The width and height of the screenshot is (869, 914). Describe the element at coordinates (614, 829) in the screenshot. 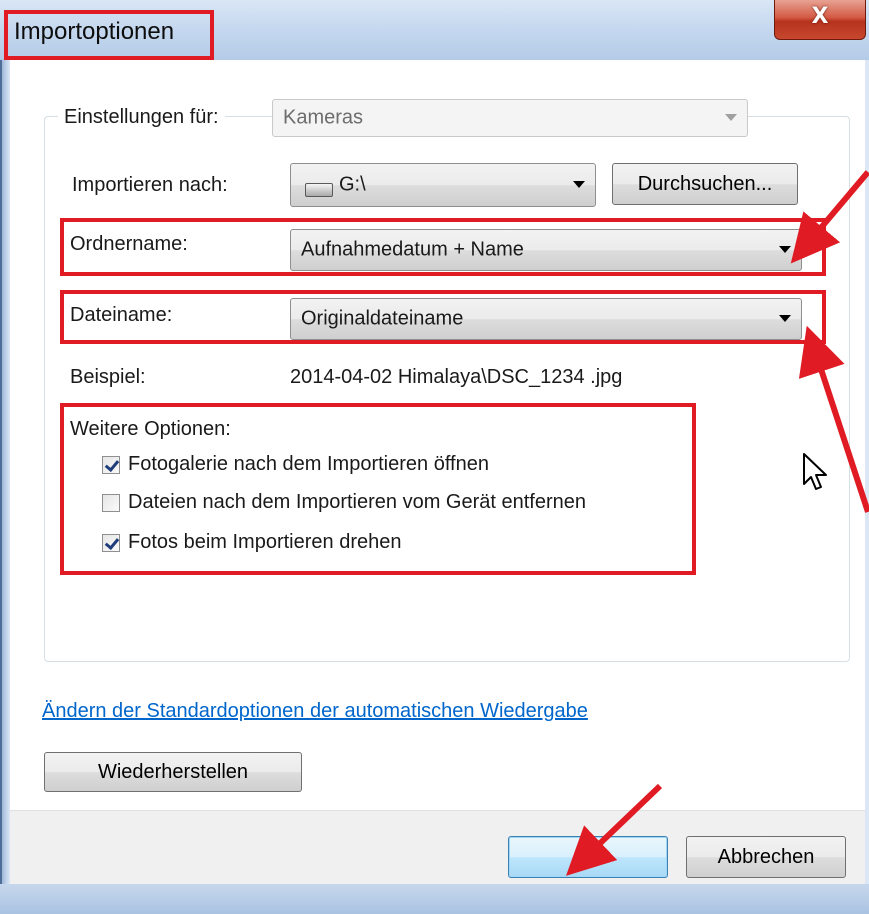

I see `annotation-arrow-ok` at that location.